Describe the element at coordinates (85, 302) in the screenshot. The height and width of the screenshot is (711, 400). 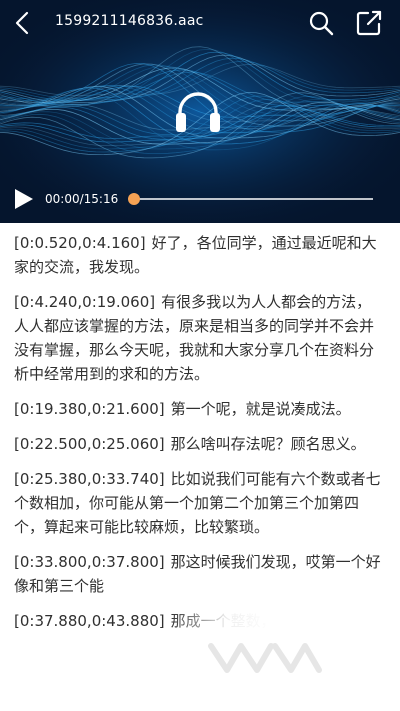
I see `segment-timestamp: [0:4.240,0:19.060]` at that location.